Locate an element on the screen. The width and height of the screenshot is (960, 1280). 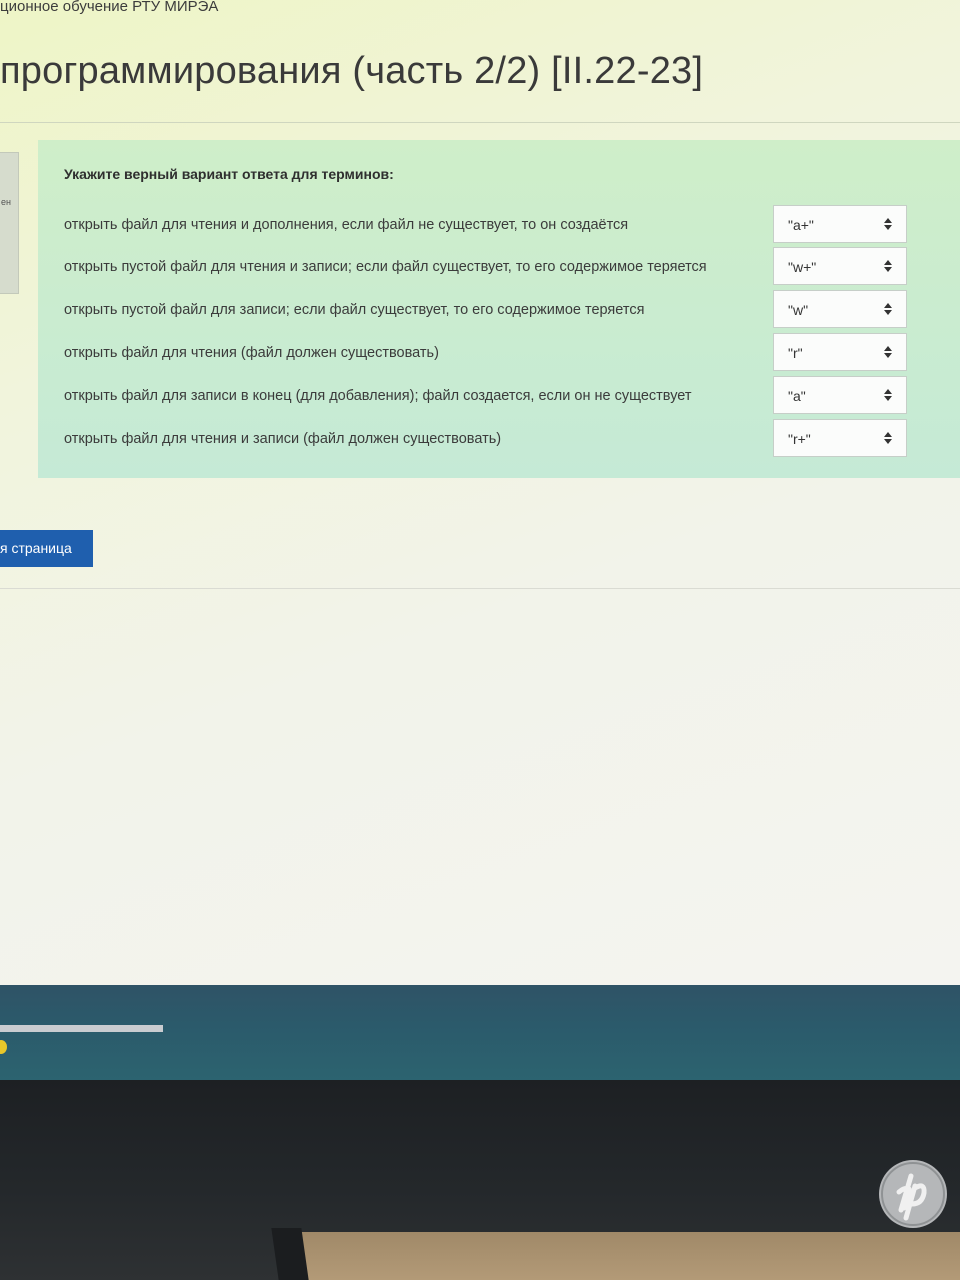
page-divider is located at coordinates (480, 588).